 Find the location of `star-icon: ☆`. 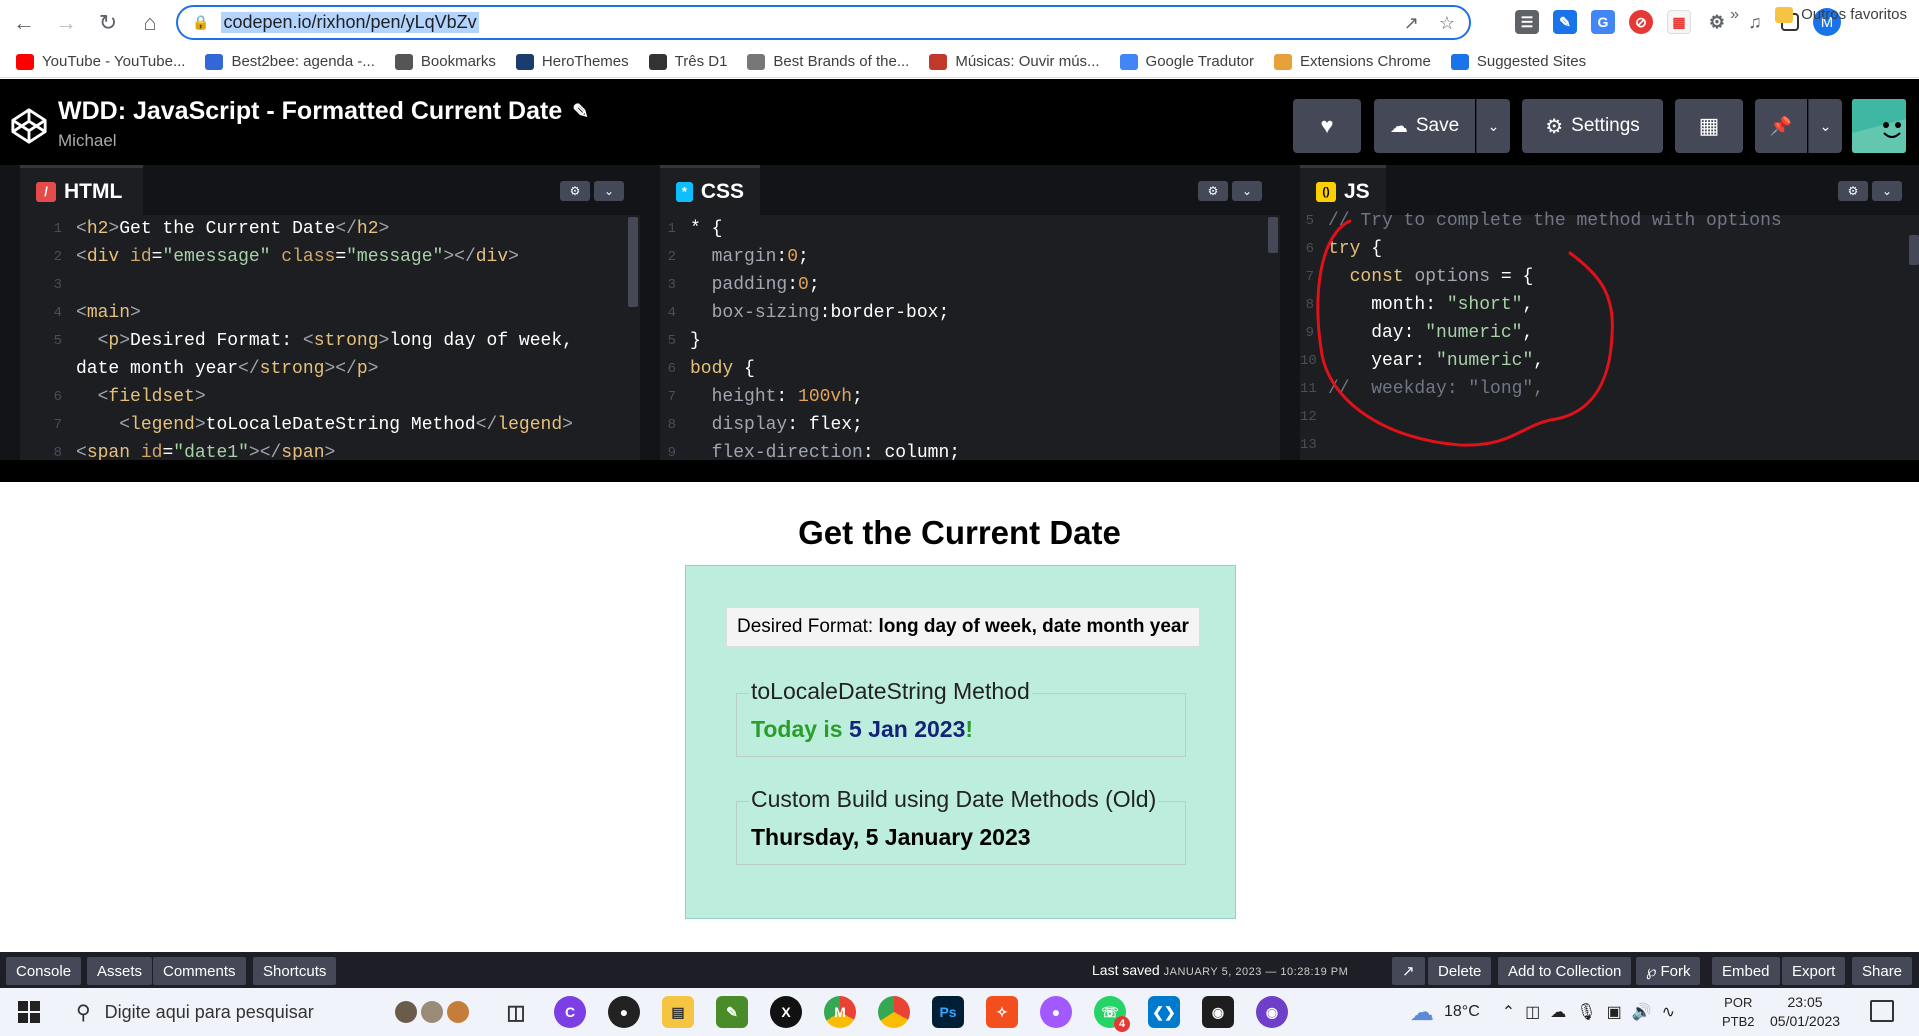

star-icon: ☆ is located at coordinates (1447, 23).